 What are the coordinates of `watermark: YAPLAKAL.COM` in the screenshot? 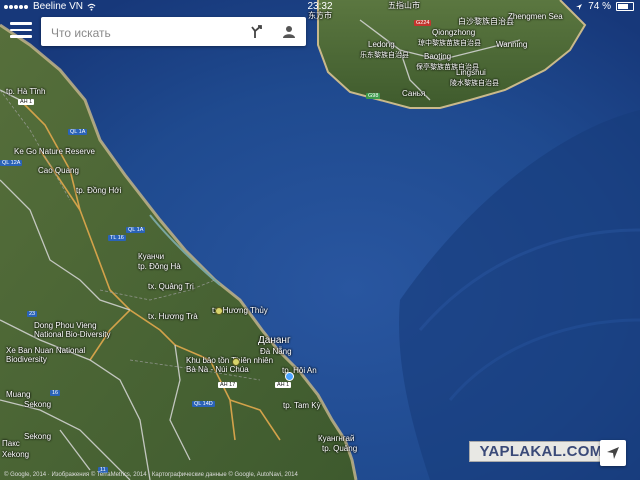 It's located at (541, 451).